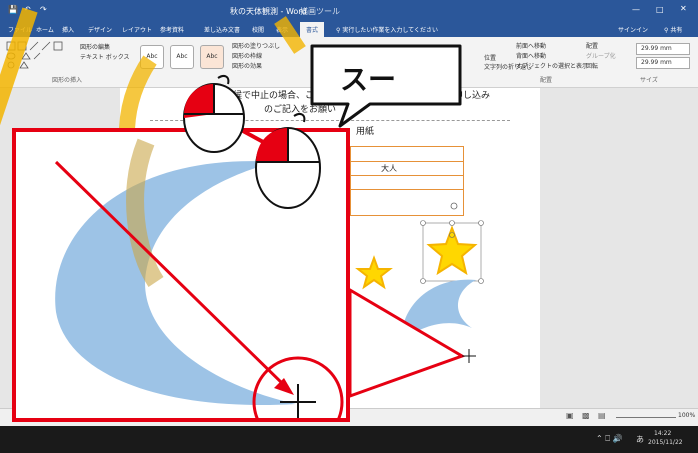  Describe the element at coordinates (368, 79) in the screenshot. I see `speech-bubble-text: スー` at that location.